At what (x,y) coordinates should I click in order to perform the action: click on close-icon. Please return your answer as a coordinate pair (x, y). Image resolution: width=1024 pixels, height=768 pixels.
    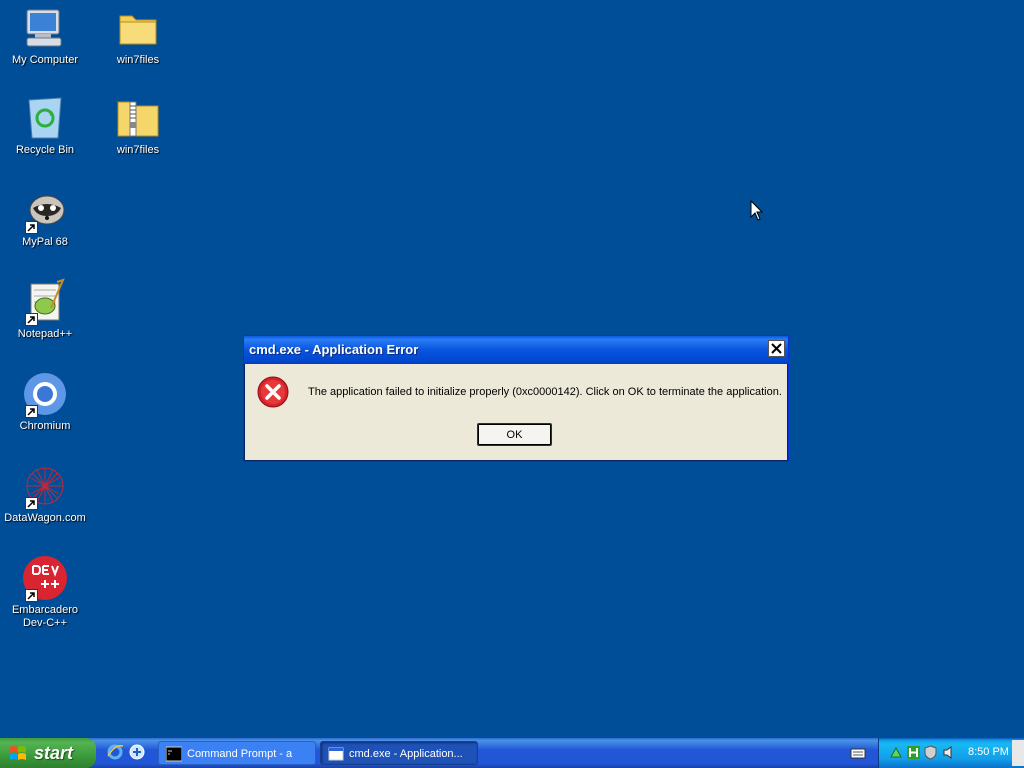
    Looking at the image, I should click on (776, 348).